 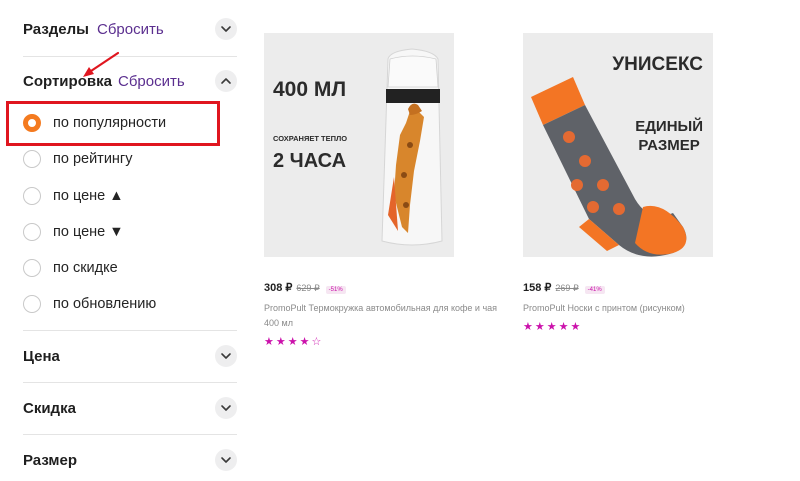 I want to click on chevron-up-icon, so click(x=226, y=81).